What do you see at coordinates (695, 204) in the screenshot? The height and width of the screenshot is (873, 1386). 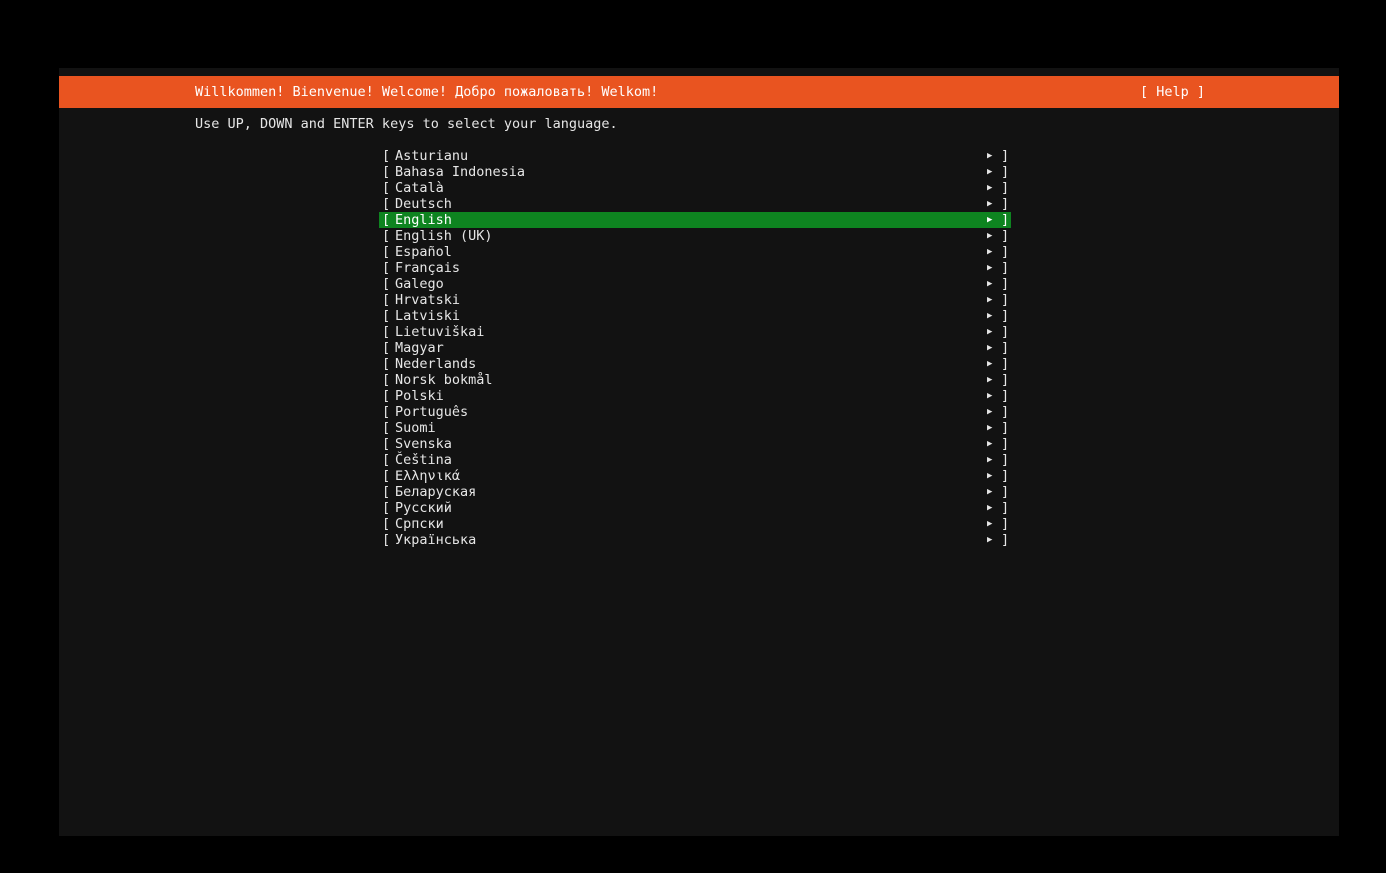 I see `language-option: [Deutsch ▶]` at bounding box center [695, 204].